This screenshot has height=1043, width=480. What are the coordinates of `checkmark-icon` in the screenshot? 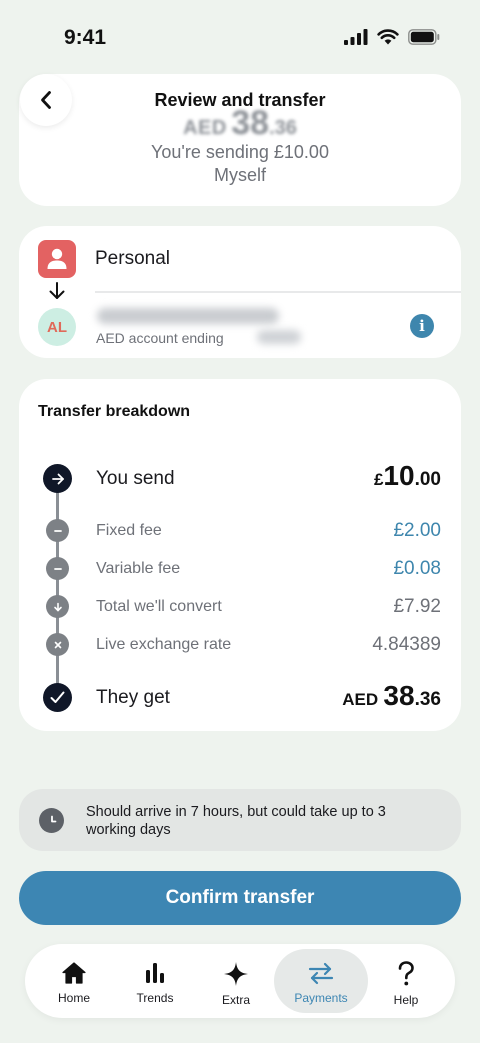 It's located at (57, 697).